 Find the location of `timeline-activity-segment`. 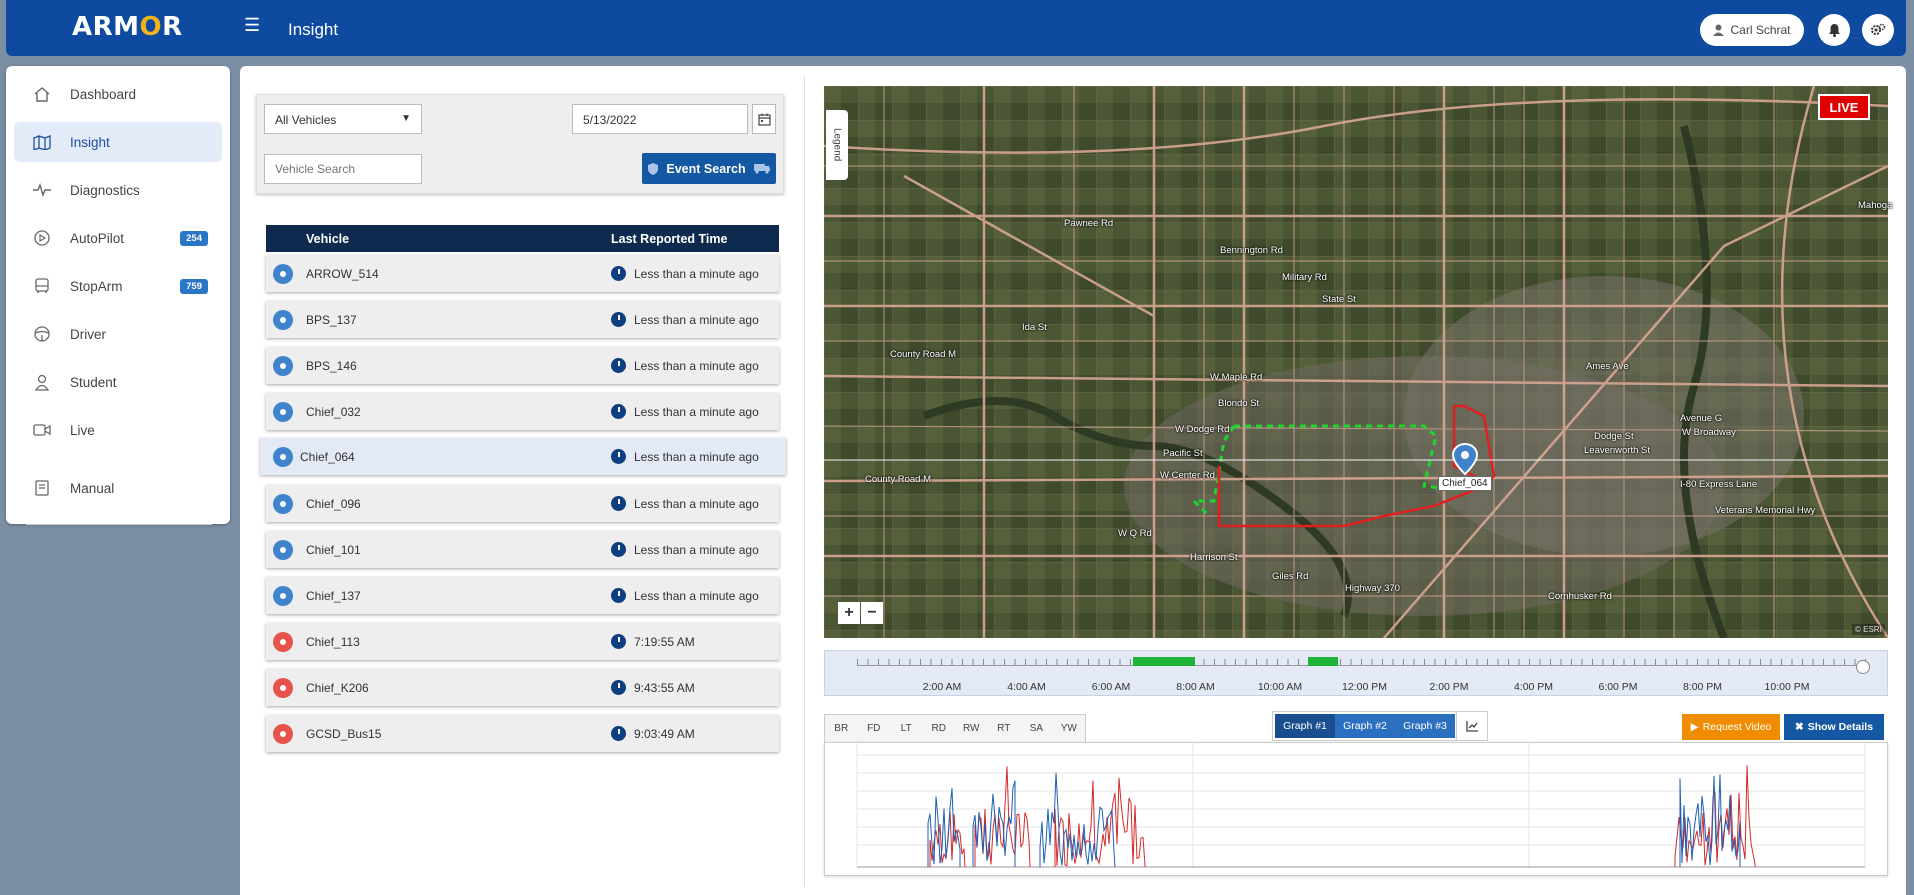

timeline-activity-segment is located at coordinates (1164, 661).